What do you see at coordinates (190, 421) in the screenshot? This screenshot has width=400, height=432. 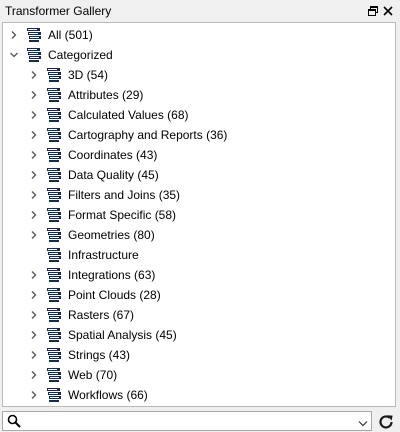 I see `search-input` at bounding box center [190, 421].